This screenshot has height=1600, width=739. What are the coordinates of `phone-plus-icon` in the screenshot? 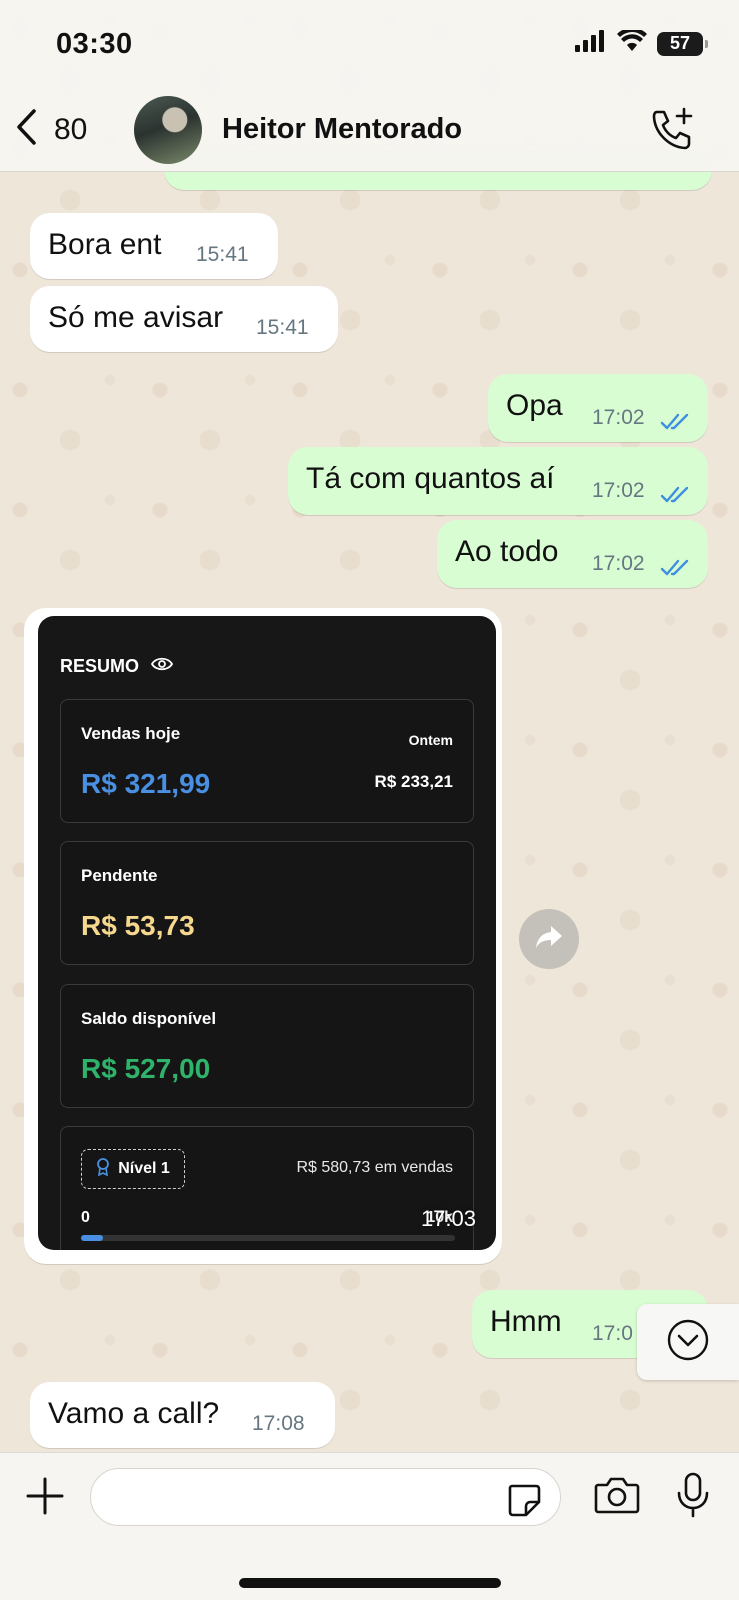 It's located at (672, 131).